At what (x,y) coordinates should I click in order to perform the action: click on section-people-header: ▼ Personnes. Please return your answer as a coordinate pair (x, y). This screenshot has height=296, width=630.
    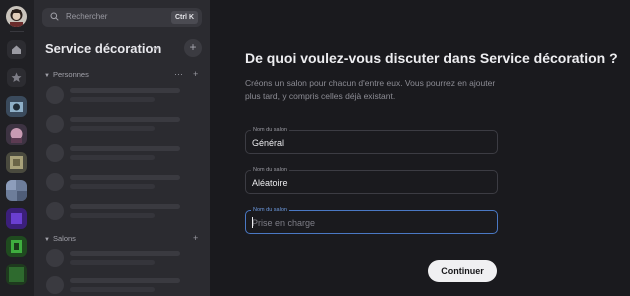
    Looking at the image, I should click on (66, 74).